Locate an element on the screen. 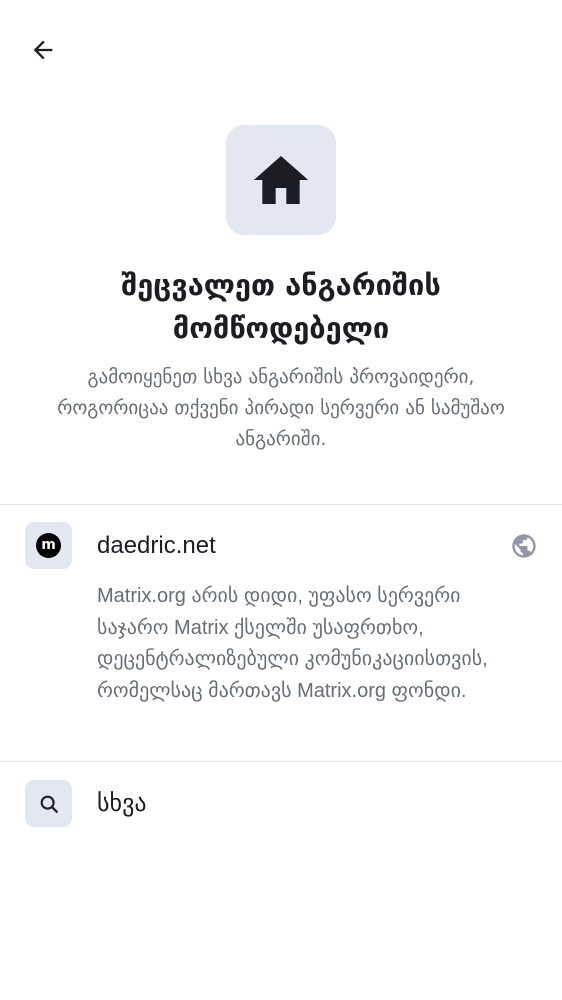 The width and height of the screenshot is (562, 1000). other-label: სხვა is located at coordinates (122, 803).